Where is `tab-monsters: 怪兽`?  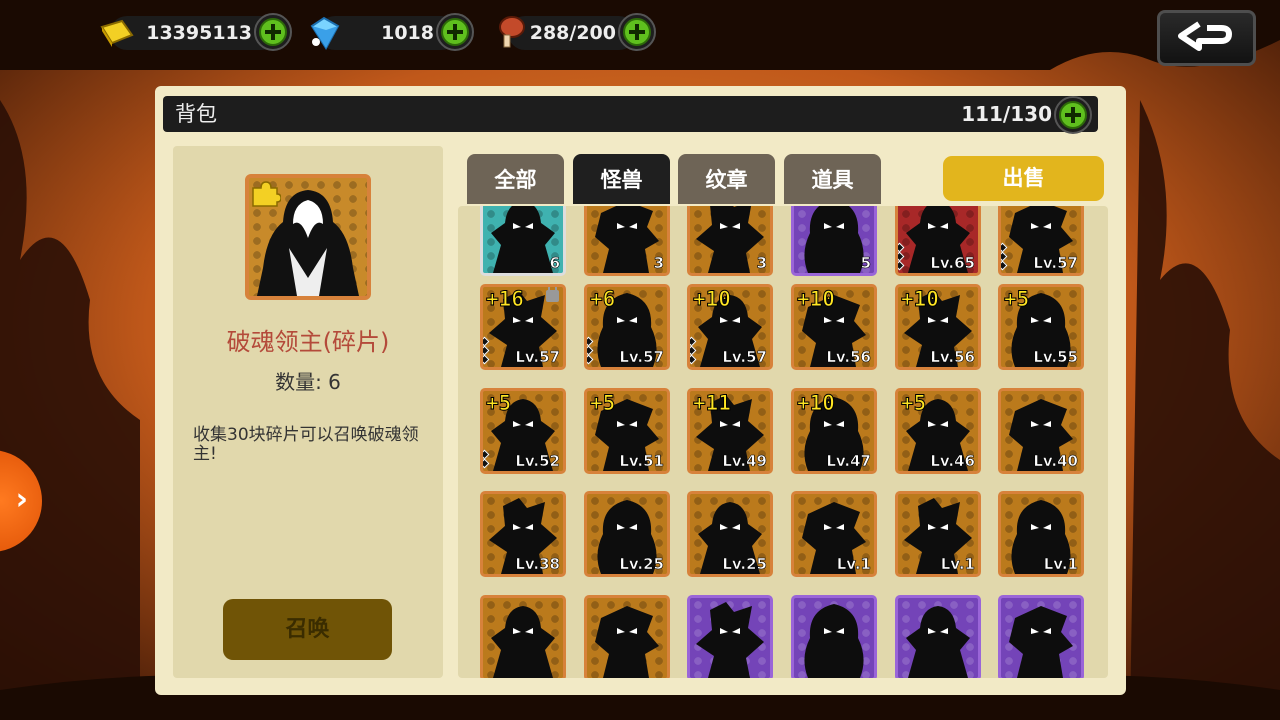
tab-monsters: 怪兽 is located at coordinates (621, 179).